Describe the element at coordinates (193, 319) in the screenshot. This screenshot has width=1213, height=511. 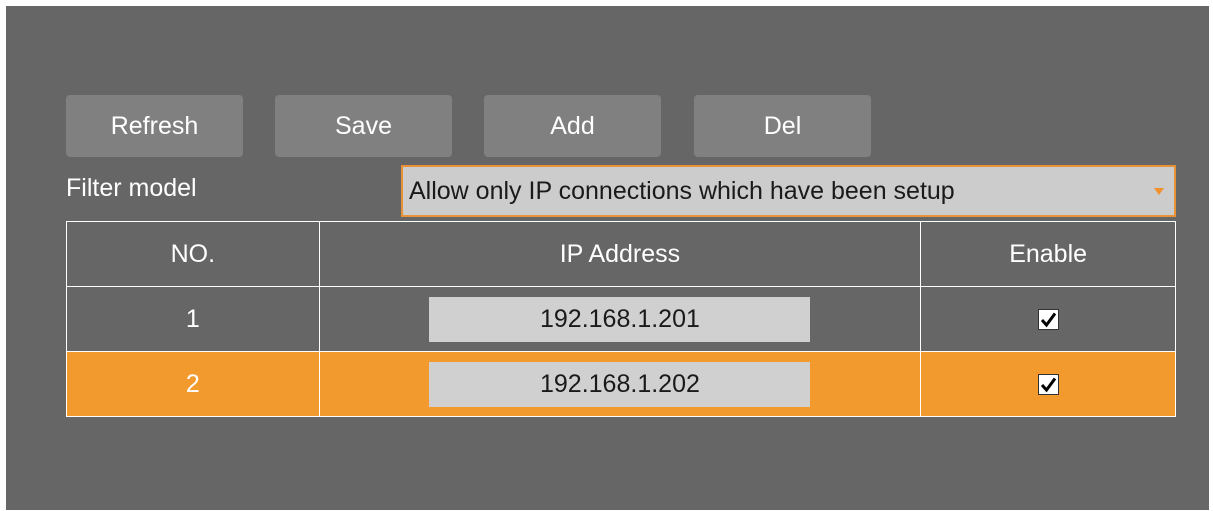
I see `row-no: 1` at that location.